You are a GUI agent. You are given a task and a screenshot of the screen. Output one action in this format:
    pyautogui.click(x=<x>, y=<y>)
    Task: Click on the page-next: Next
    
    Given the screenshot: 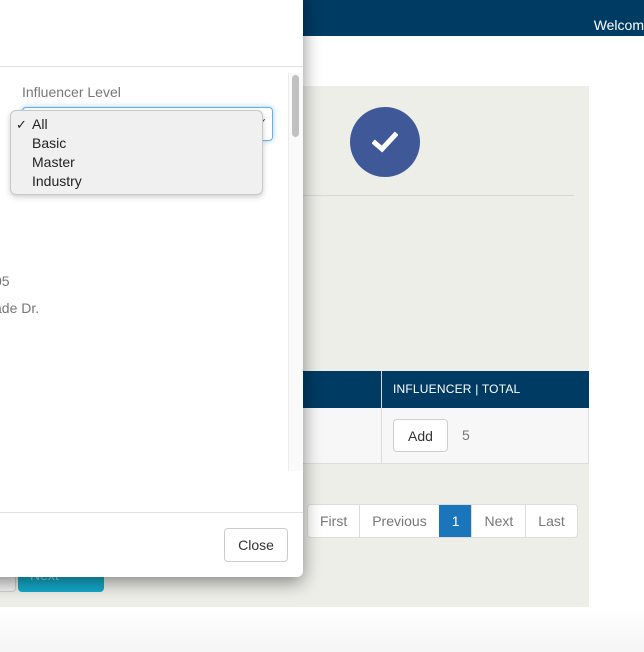 What is the action you would take?
    pyautogui.click(x=498, y=521)
    